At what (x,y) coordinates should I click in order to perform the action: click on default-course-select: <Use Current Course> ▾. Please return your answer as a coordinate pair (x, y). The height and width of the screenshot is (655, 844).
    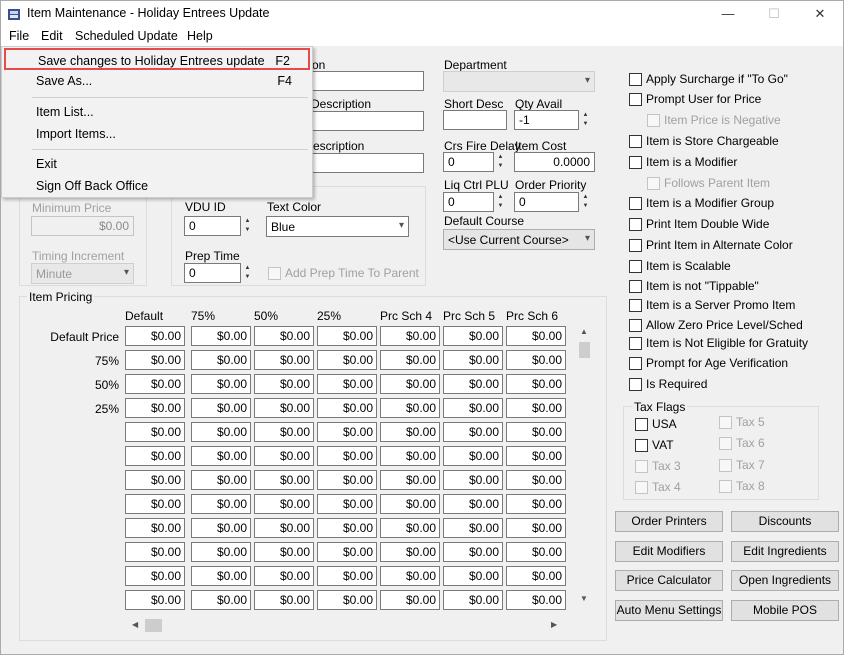
    Looking at the image, I should click on (519, 239).